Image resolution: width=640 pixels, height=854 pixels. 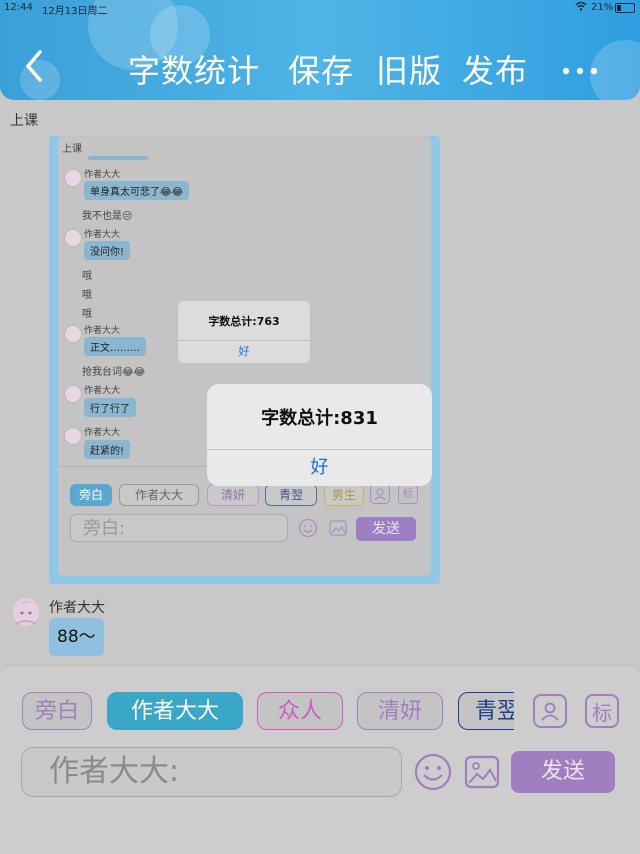 What do you see at coordinates (319, 418) in the screenshot?
I see `dialog-title: 字数总计:831` at bounding box center [319, 418].